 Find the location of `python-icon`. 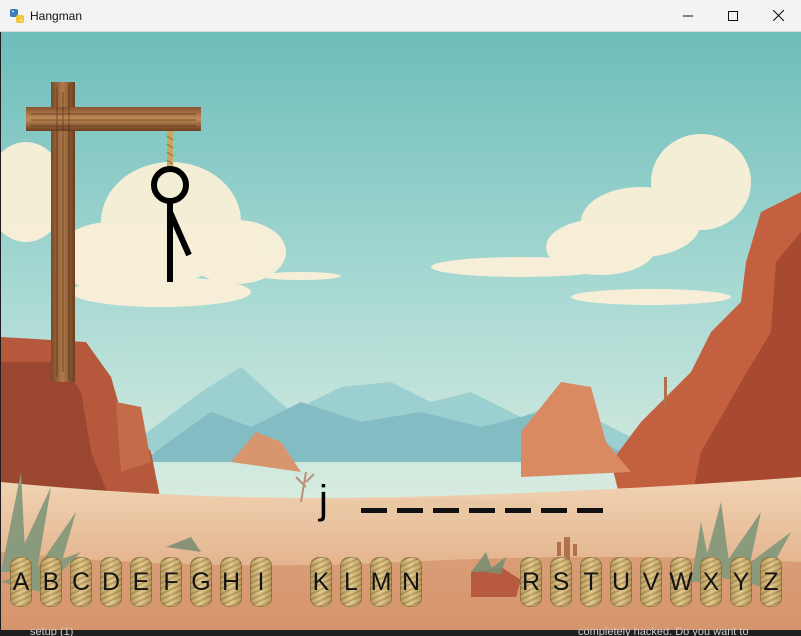

python-icon is located at coordinates (17, 16).